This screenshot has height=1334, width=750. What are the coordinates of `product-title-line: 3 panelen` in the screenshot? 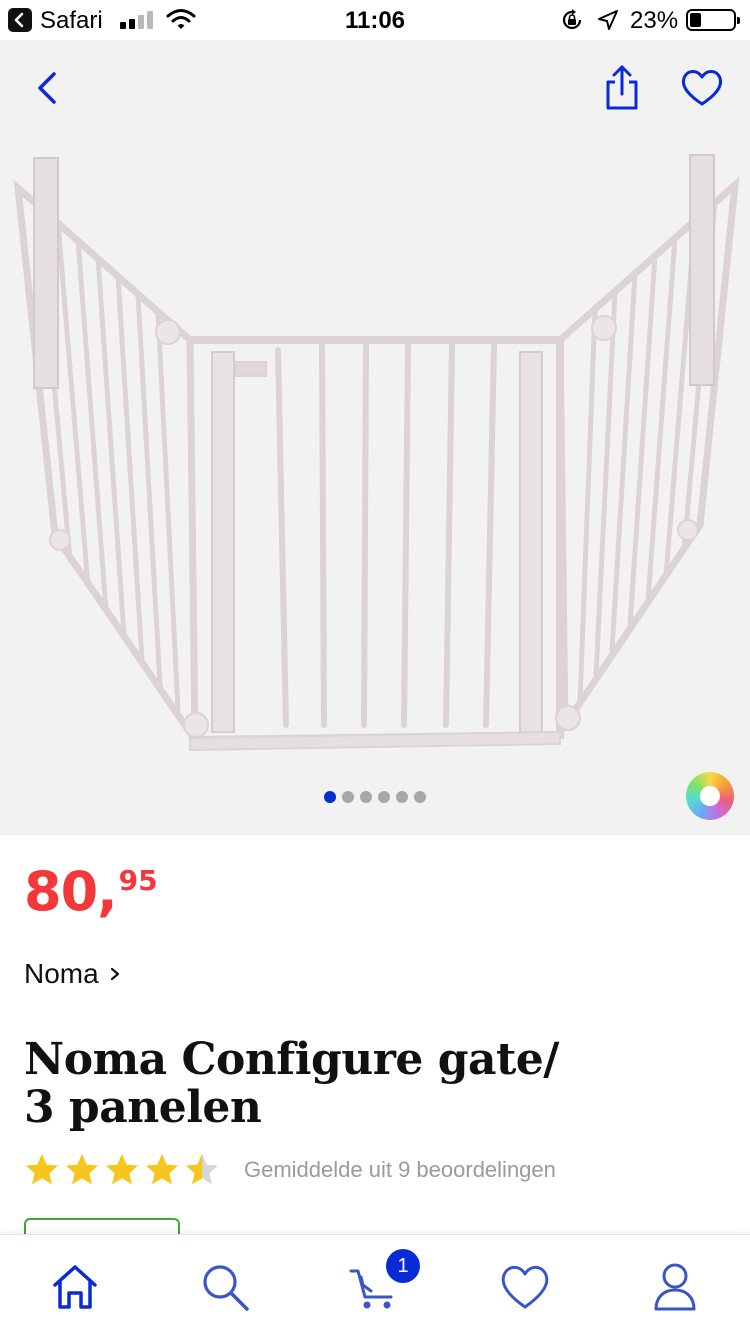 It's located at (143, 1107).